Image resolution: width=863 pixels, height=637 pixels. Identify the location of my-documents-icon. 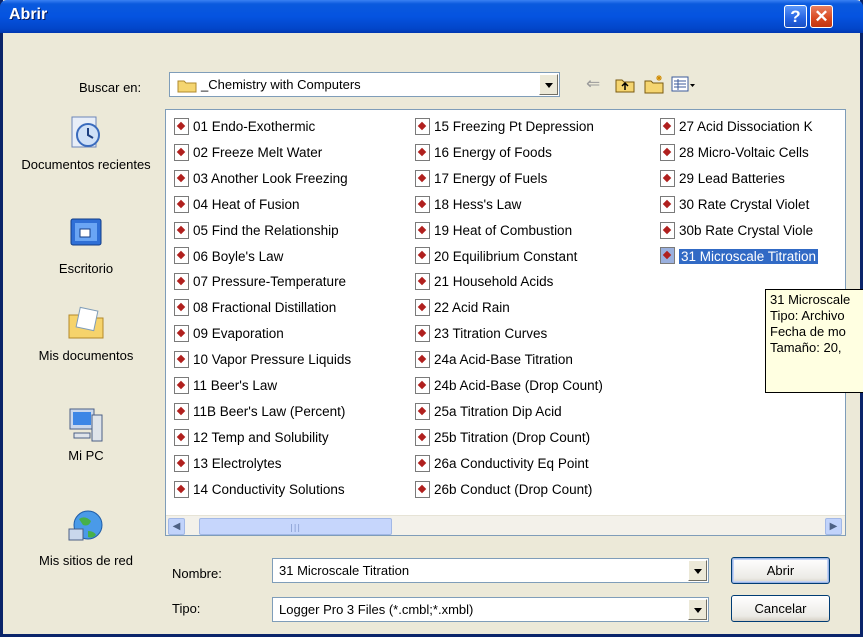
(86, 322).